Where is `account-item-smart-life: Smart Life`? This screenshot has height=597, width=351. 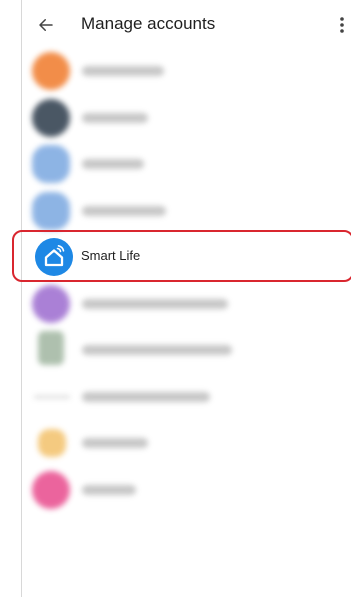
account-item-smart-life: Smart Life is located at coordinates (181, 256).